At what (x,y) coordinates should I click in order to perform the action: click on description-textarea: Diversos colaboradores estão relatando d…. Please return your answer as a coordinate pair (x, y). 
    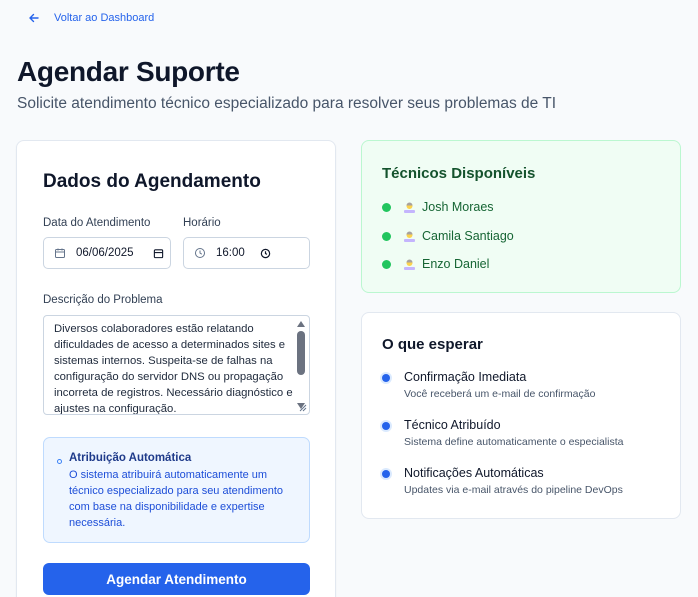
    Looking at the image, I should click on (176, 365).